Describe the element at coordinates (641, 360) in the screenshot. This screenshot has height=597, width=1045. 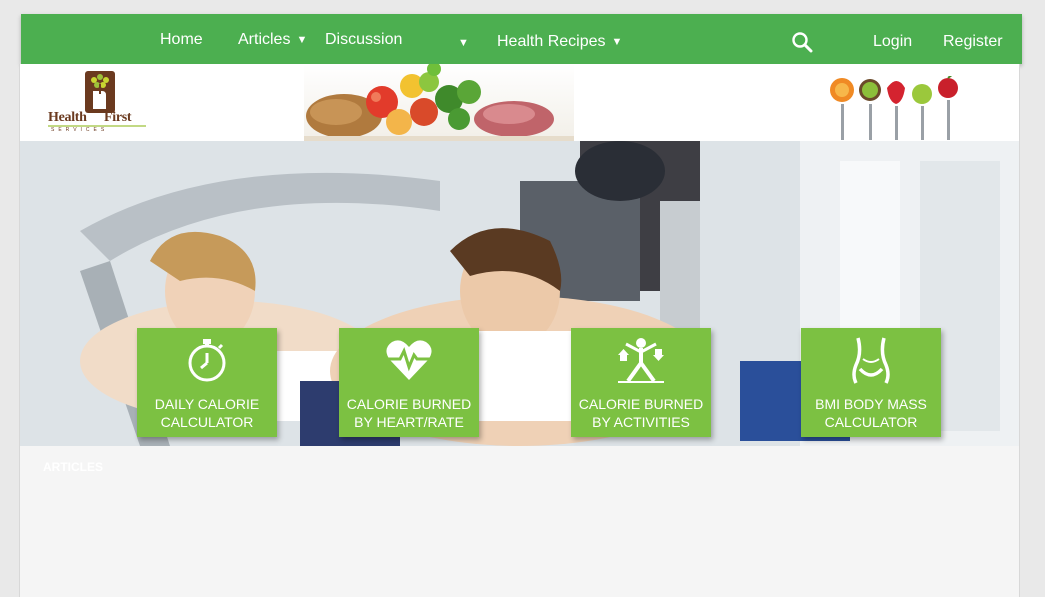
I see `exercise-icon` at that location.